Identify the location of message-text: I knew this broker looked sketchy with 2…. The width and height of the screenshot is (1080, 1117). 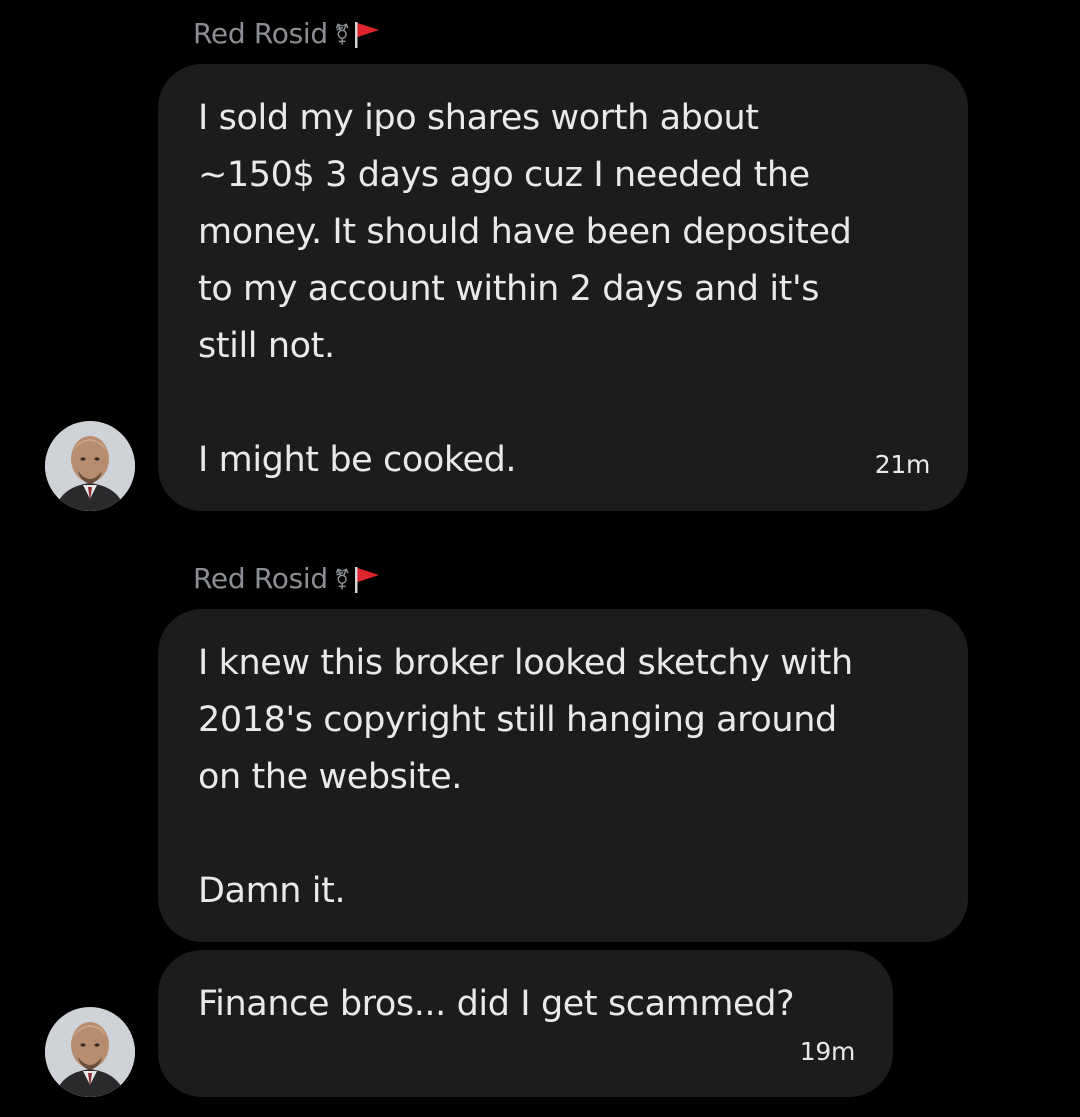
(525, 777).